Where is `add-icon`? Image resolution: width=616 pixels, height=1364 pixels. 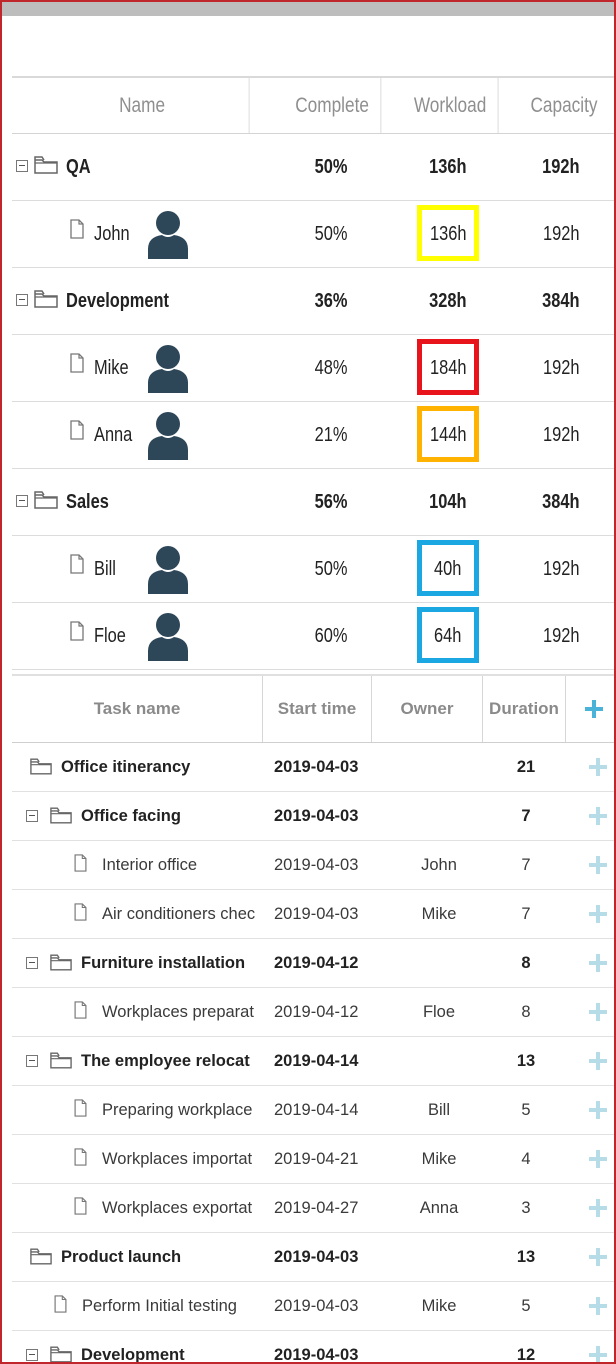
add-icon is located at coordinates (594, 709).